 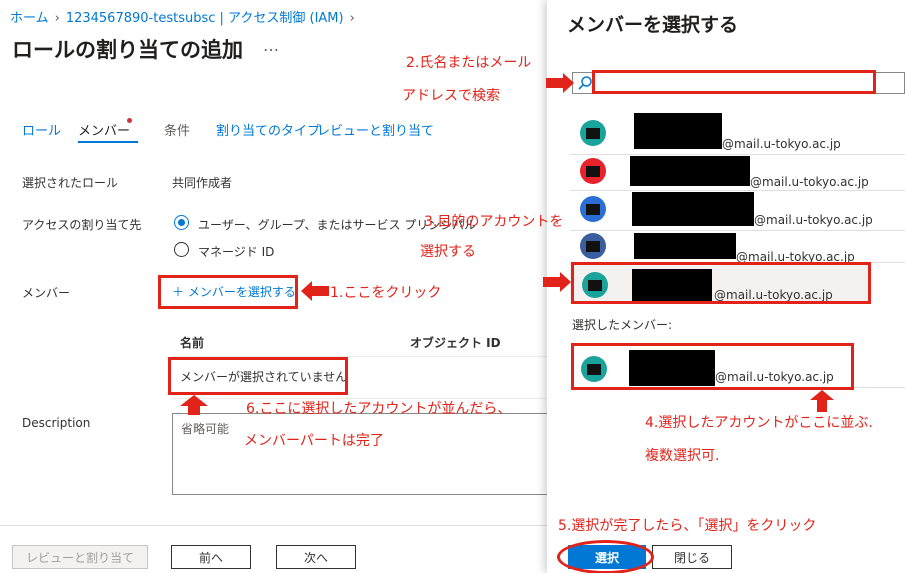 What do you see at coordinates (275, 525) in the screenshot?
I see `footer-divider` at bounding box center [275, 525].